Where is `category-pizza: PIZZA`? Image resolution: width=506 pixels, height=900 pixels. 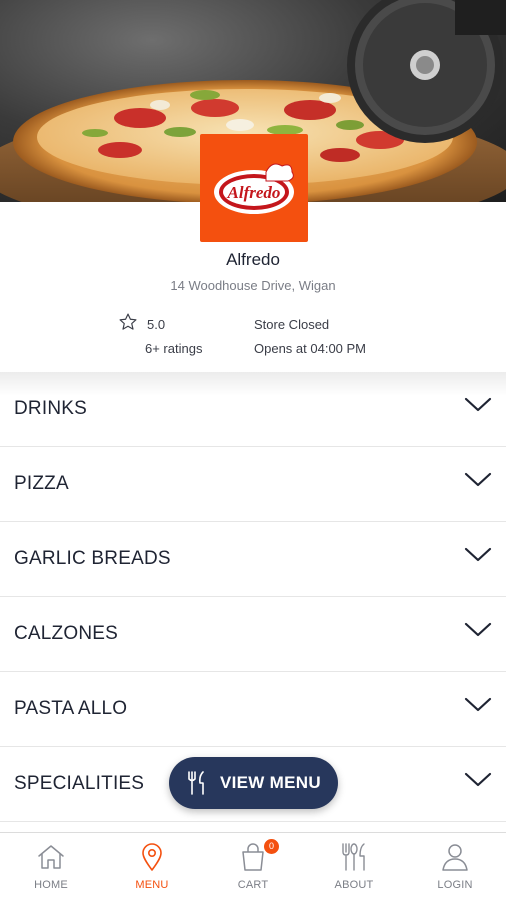 category-pizza: PIZZA is located at coordinates (253, 484).